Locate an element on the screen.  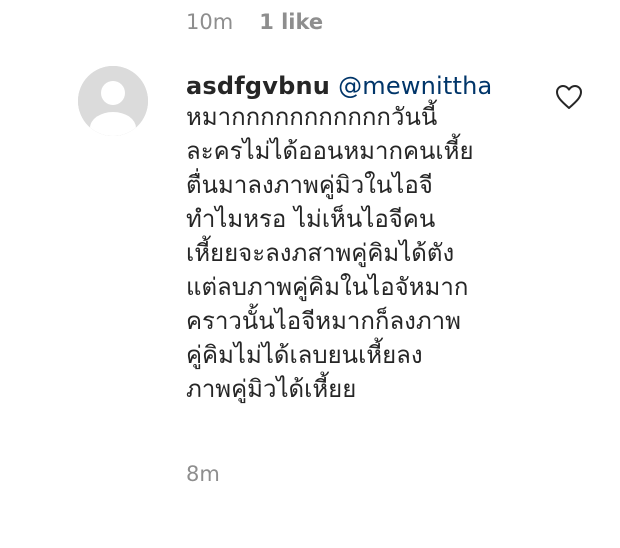
comment-header: asdfgvbnu @mewnittha is located at coordinates (339, 86).